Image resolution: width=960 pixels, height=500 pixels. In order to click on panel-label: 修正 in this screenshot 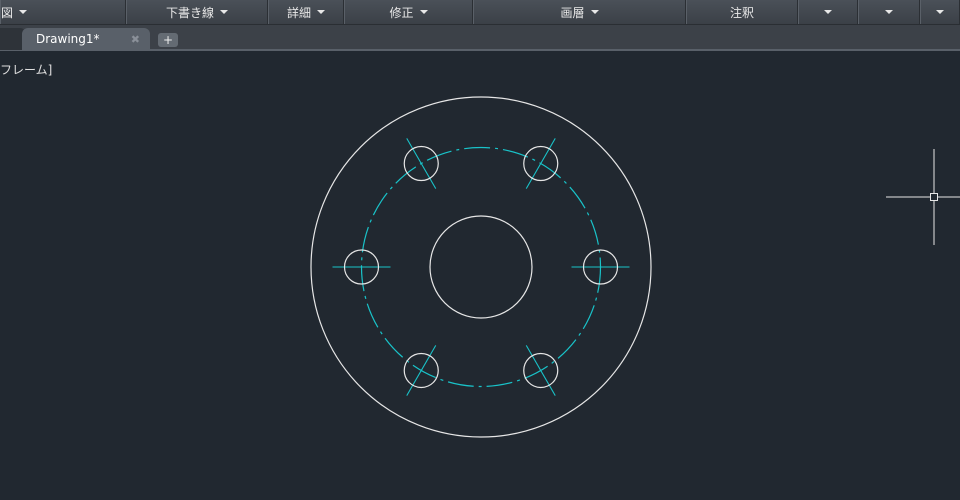, I will do `click(401, 12)`.